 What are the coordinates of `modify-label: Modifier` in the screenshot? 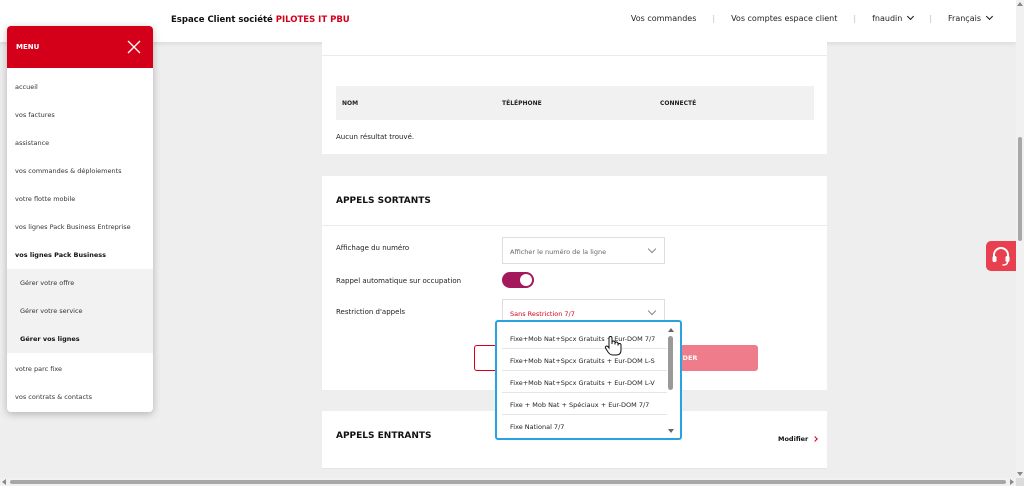 It's located at (793, 439).